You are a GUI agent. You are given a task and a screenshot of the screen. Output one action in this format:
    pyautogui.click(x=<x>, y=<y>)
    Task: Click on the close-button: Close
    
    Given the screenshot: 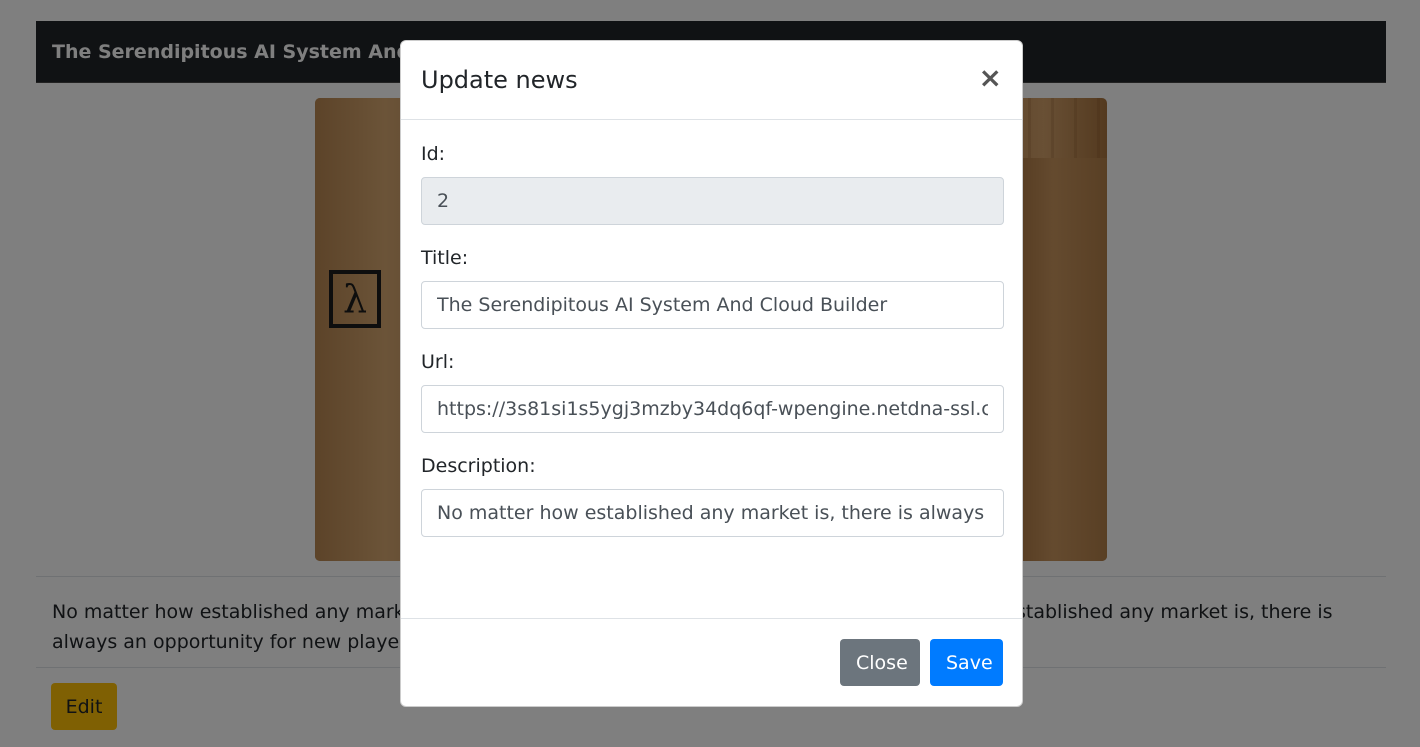 What is the action you would take?
    pyautogui.click(x=880, y=662)
    